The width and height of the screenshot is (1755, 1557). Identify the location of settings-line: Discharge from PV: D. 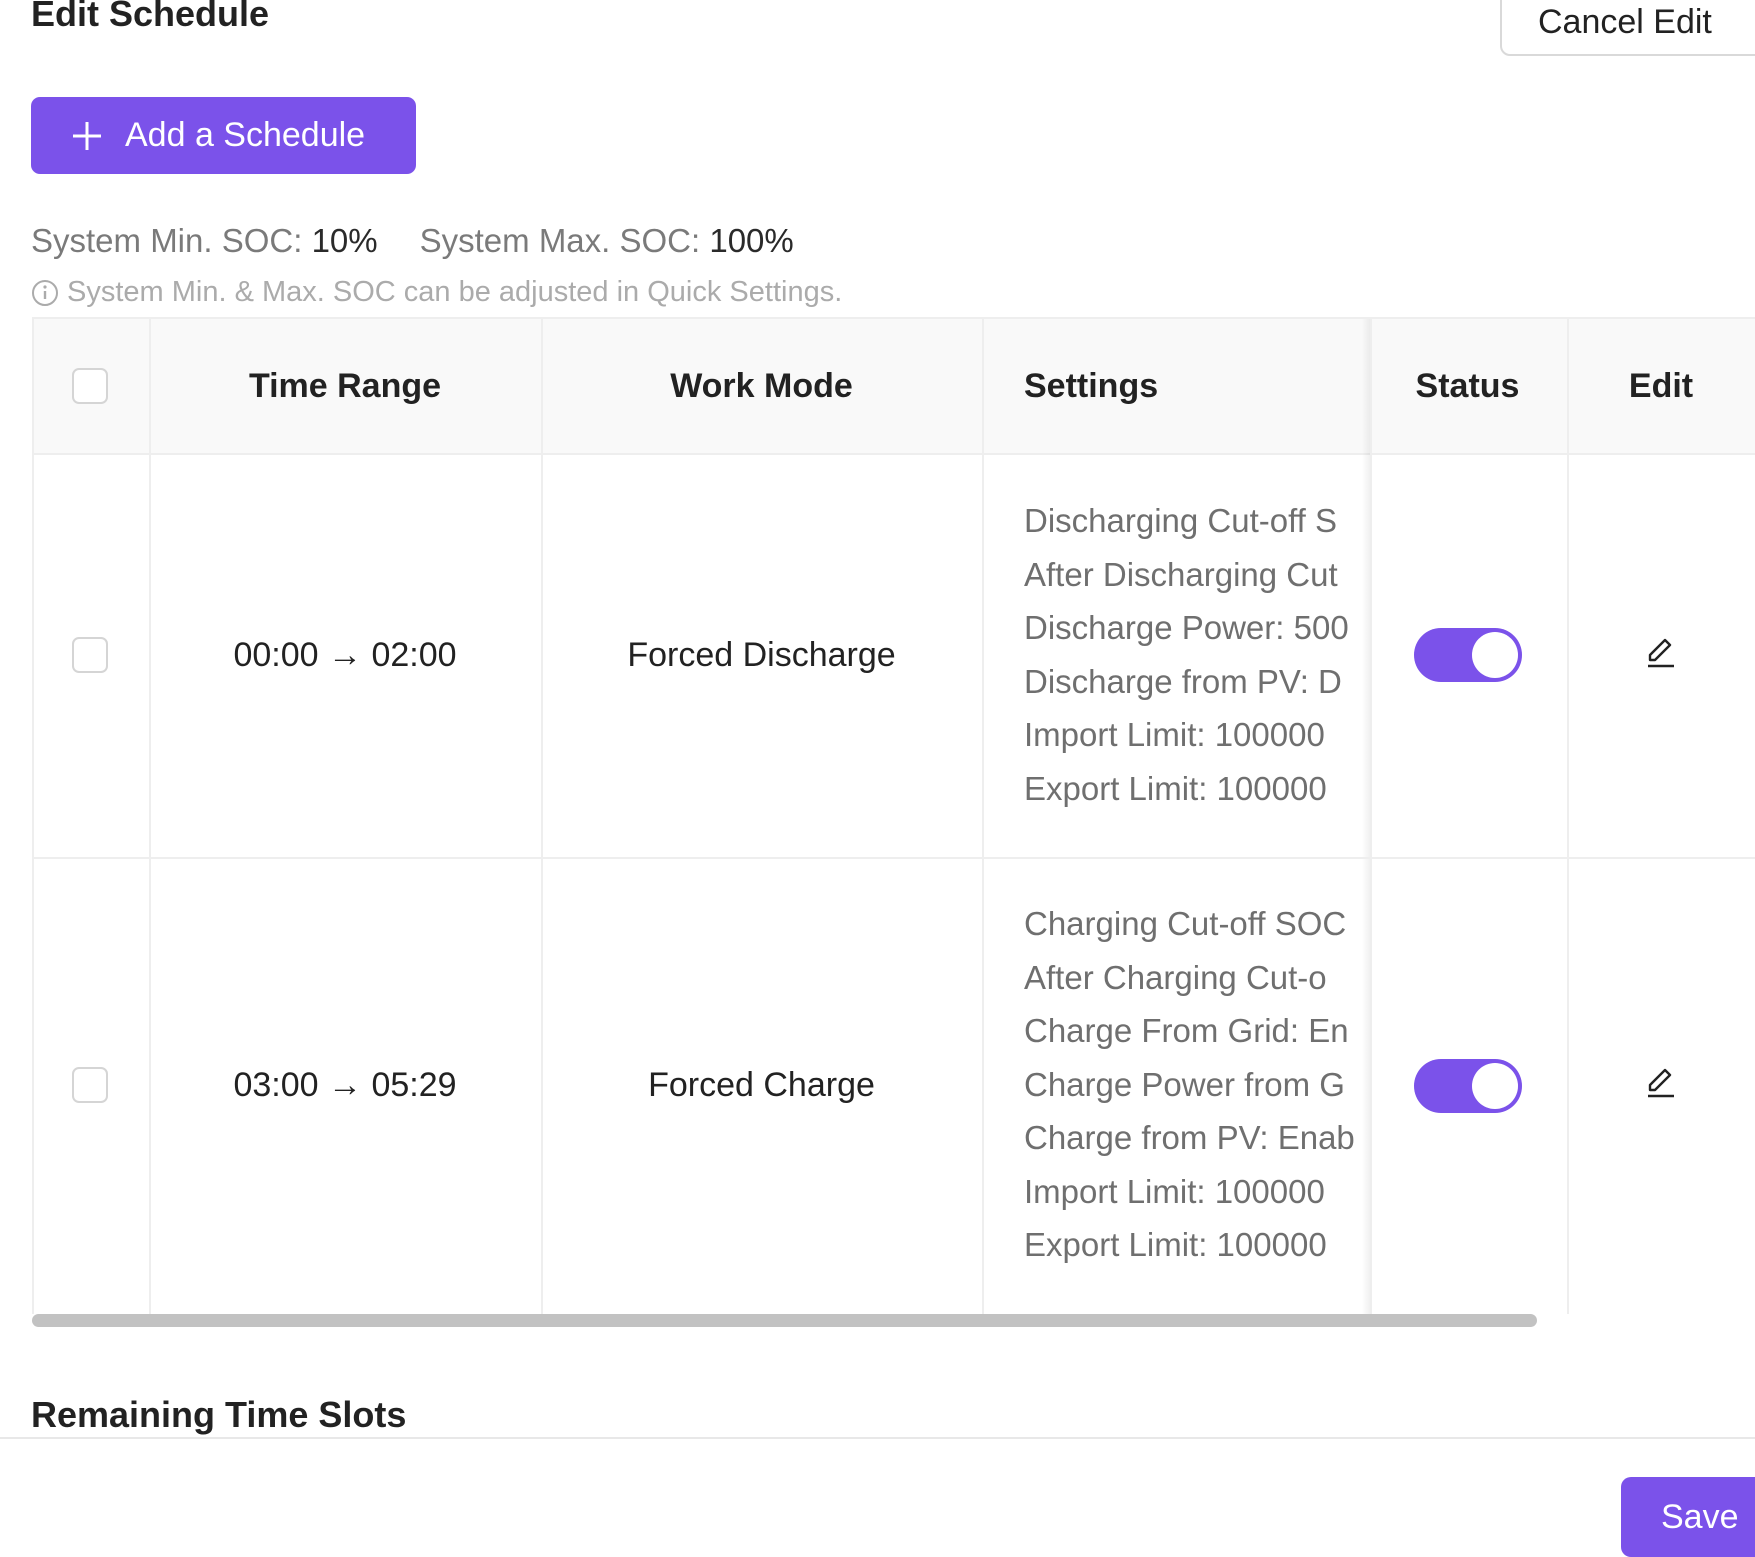
(1183, 681).